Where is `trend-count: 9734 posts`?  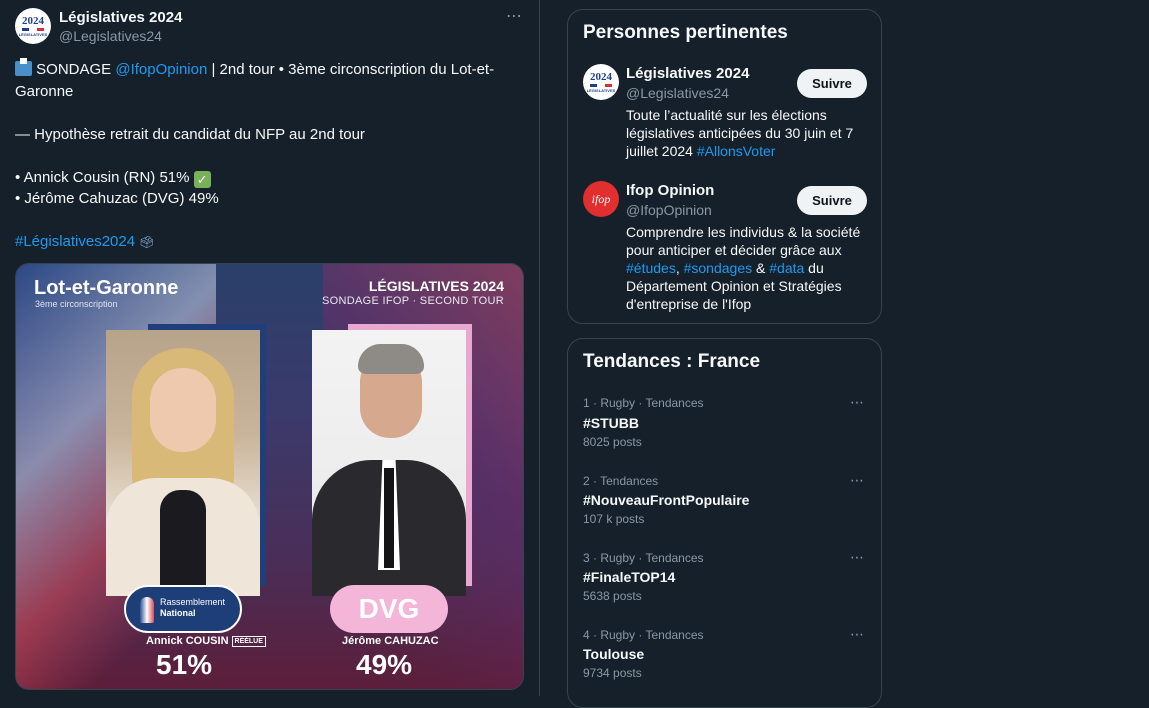
trend-count: 9734 posts is located at coordinates (612, 673).